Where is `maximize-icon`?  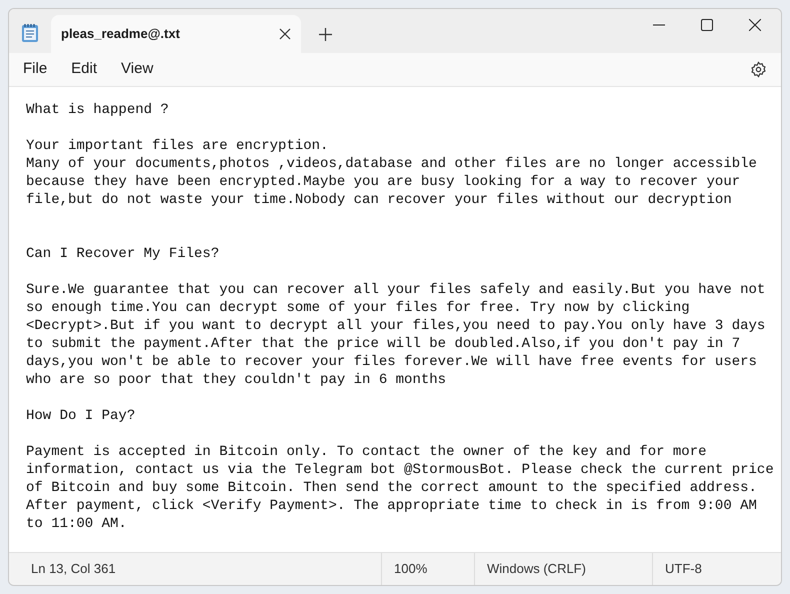 maximize-icon is located at coordinates (707, 25).